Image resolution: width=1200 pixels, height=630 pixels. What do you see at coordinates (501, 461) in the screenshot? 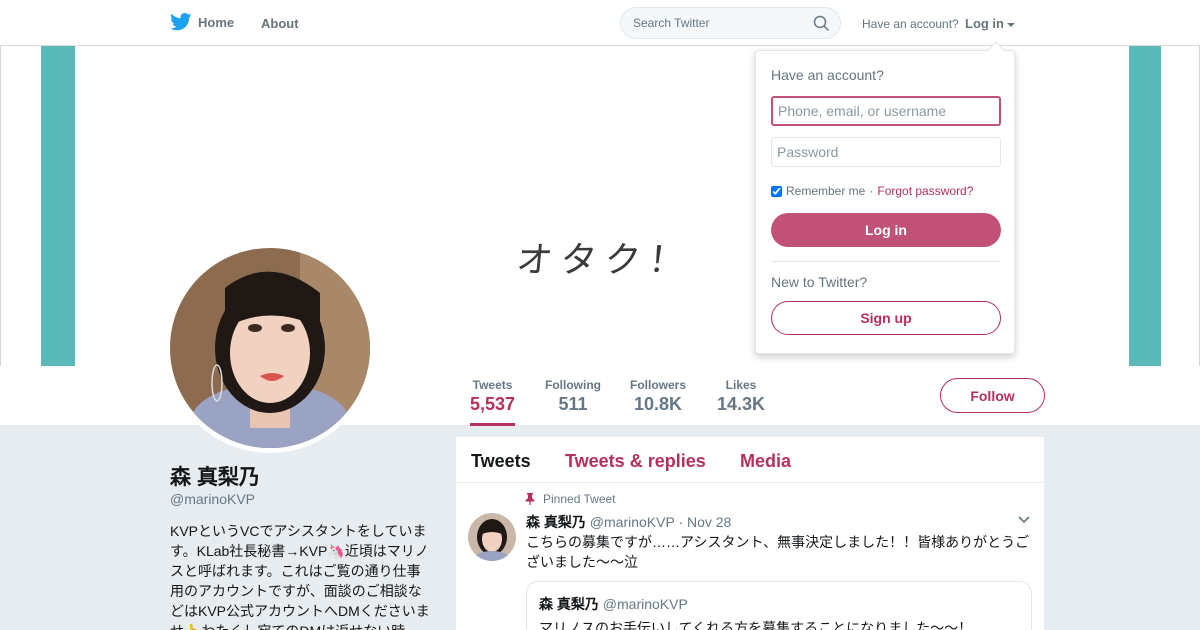
I see `tab-tweets: Tweets` at bounding box center [501, 461].